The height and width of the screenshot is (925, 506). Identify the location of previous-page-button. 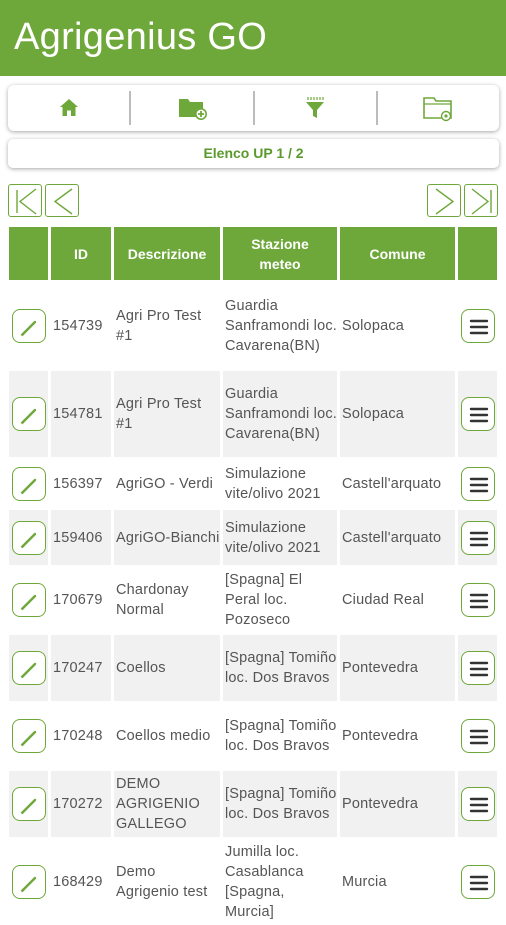
(62, 200).